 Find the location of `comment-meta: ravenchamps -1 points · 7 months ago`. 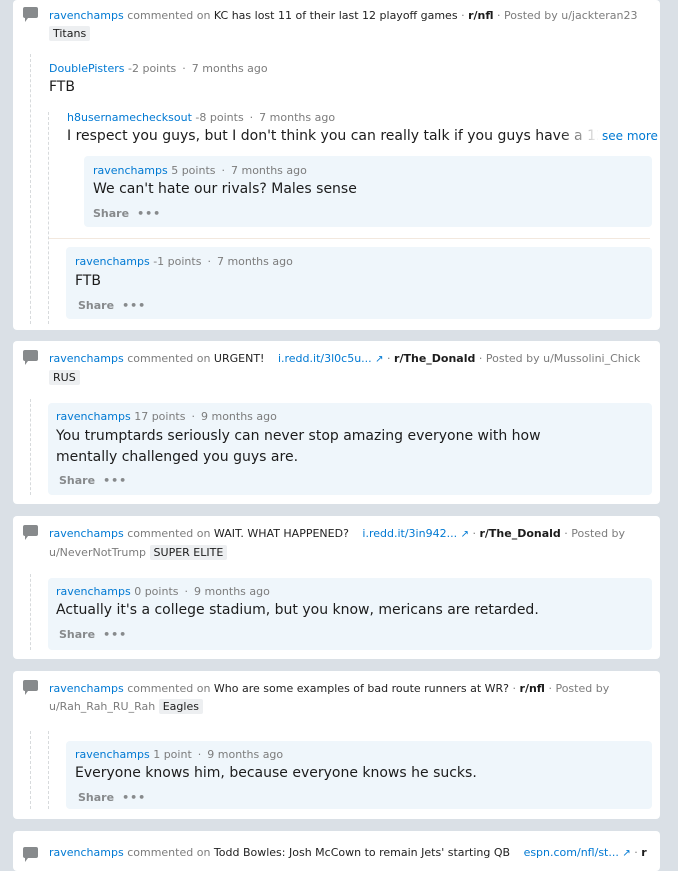

comment-meta: ravenchamps -1 points · 7 months ago is located at coordinates (184, 261).